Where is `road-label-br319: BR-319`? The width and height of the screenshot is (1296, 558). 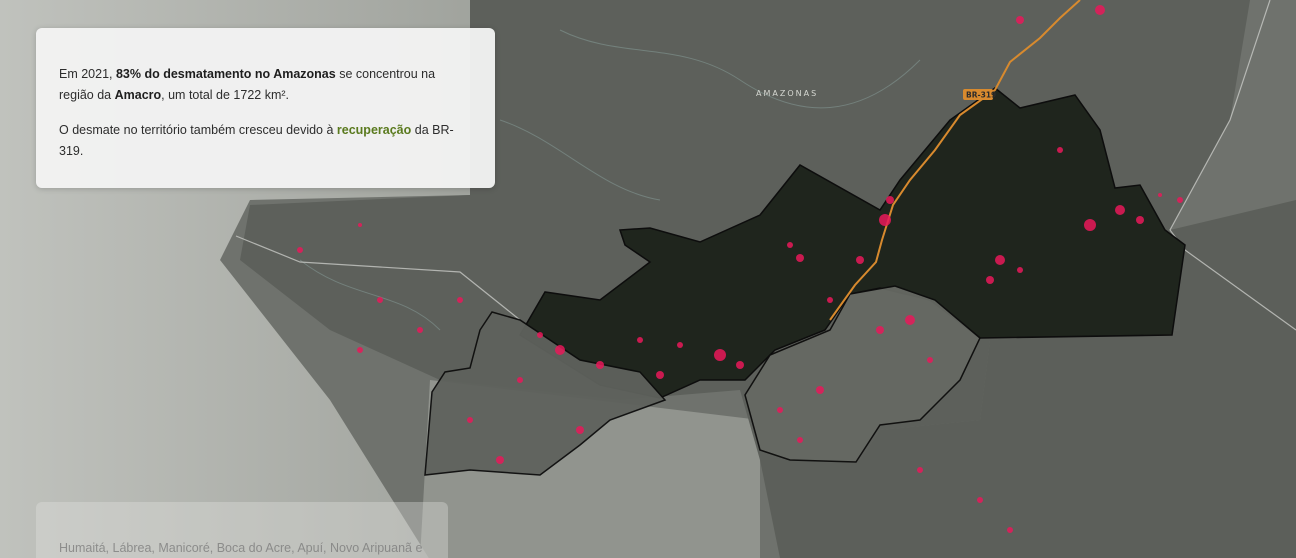 road-label-br319: BR-319 is located at coordinates (979, 94).